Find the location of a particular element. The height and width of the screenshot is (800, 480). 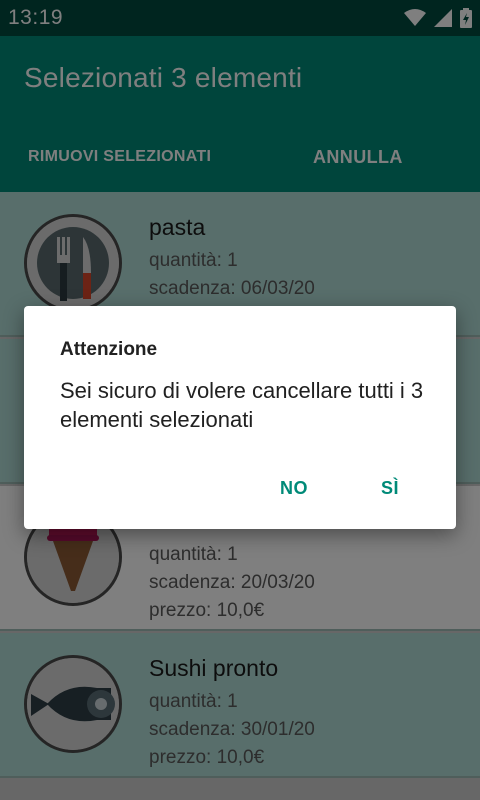

dialog-title: Attenzione is located at coordinates (109, 349).